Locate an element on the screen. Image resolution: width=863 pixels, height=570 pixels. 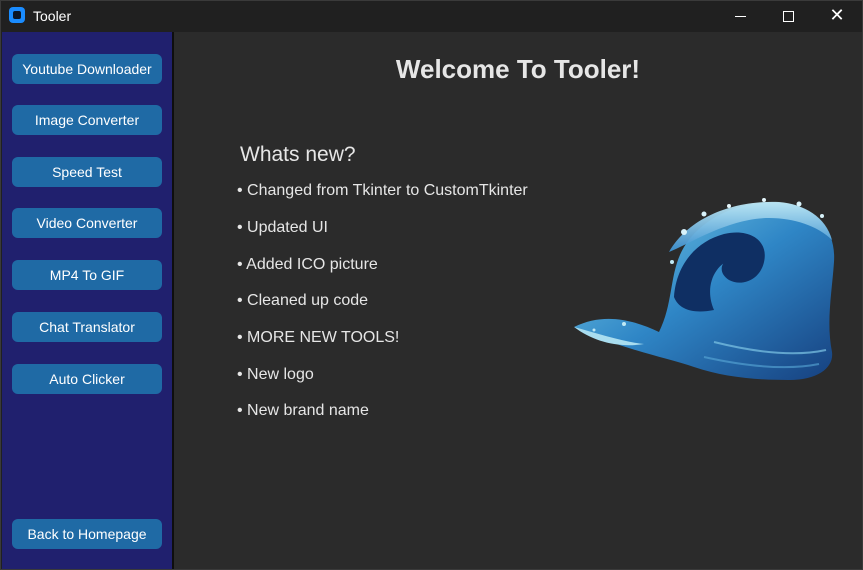
chat-translator-button: Chat Translator is located at coordinates (87, 327).